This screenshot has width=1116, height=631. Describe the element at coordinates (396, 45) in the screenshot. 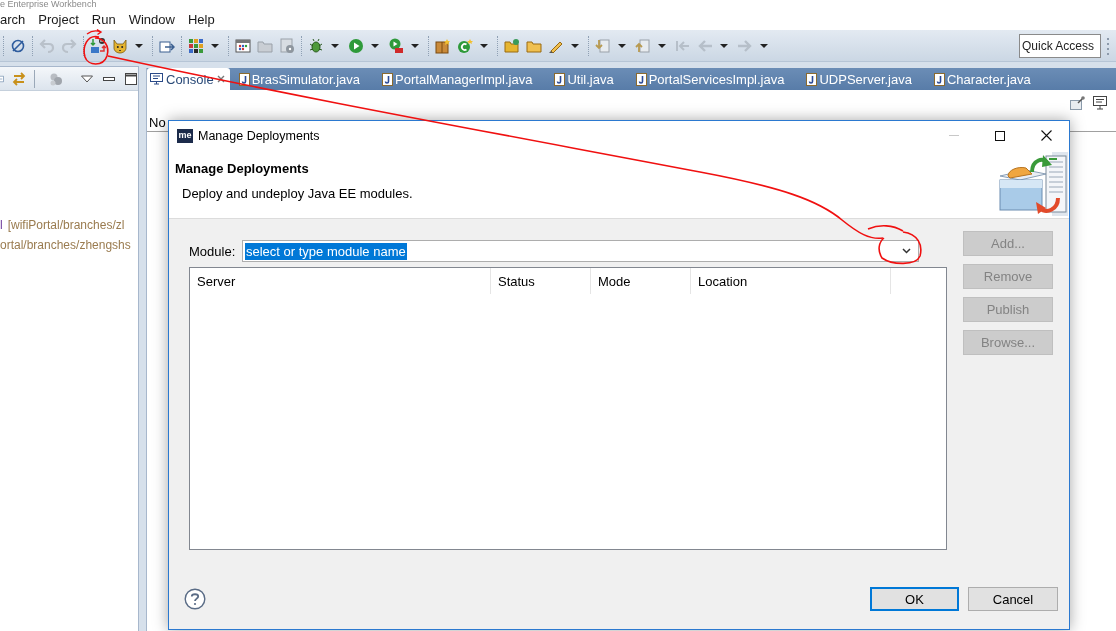

I see `play-server-icon` at that location.